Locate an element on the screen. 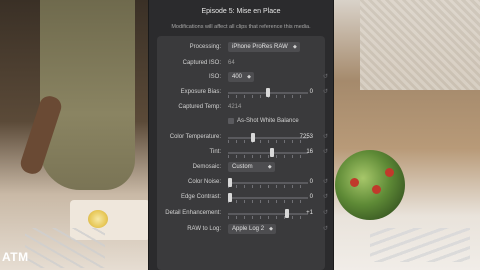 This screenshot has width=480, height=270. exposure-bias-label: Exposure Bias: is located at coordinates (200, 92).